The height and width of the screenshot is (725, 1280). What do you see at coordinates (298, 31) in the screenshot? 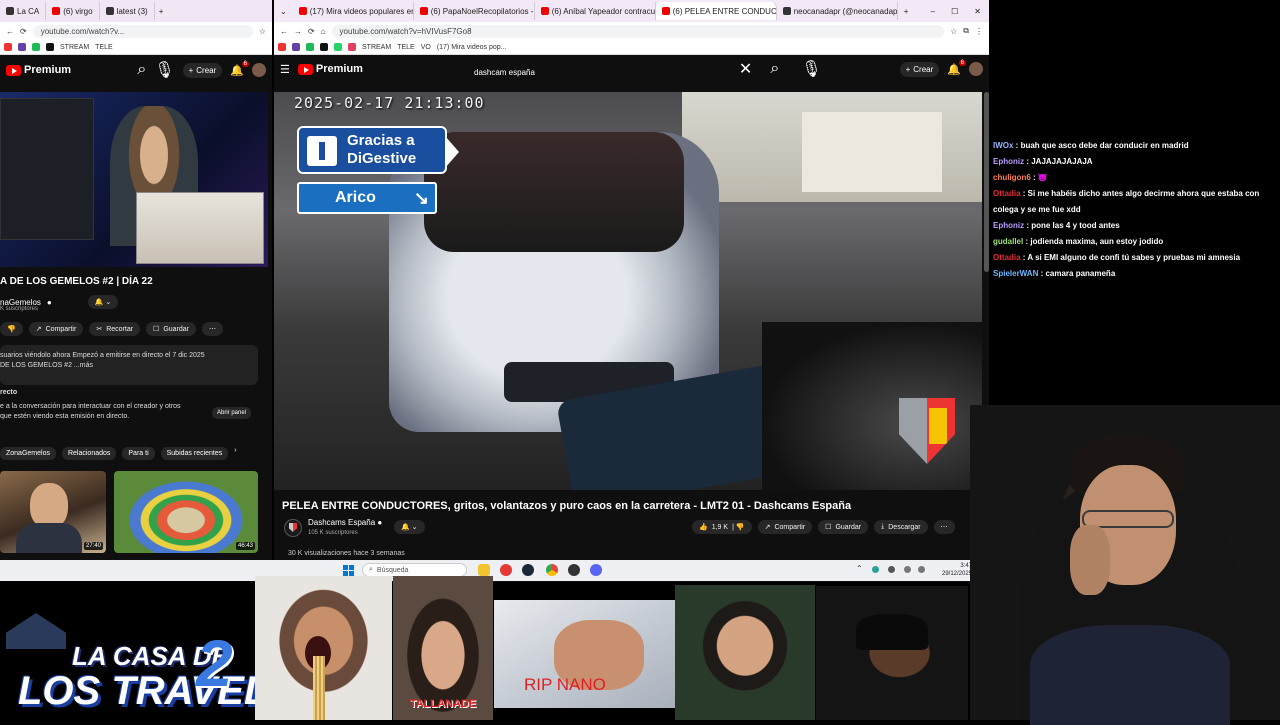
I see `forward-icon: →` at bounding box center [298, 31].